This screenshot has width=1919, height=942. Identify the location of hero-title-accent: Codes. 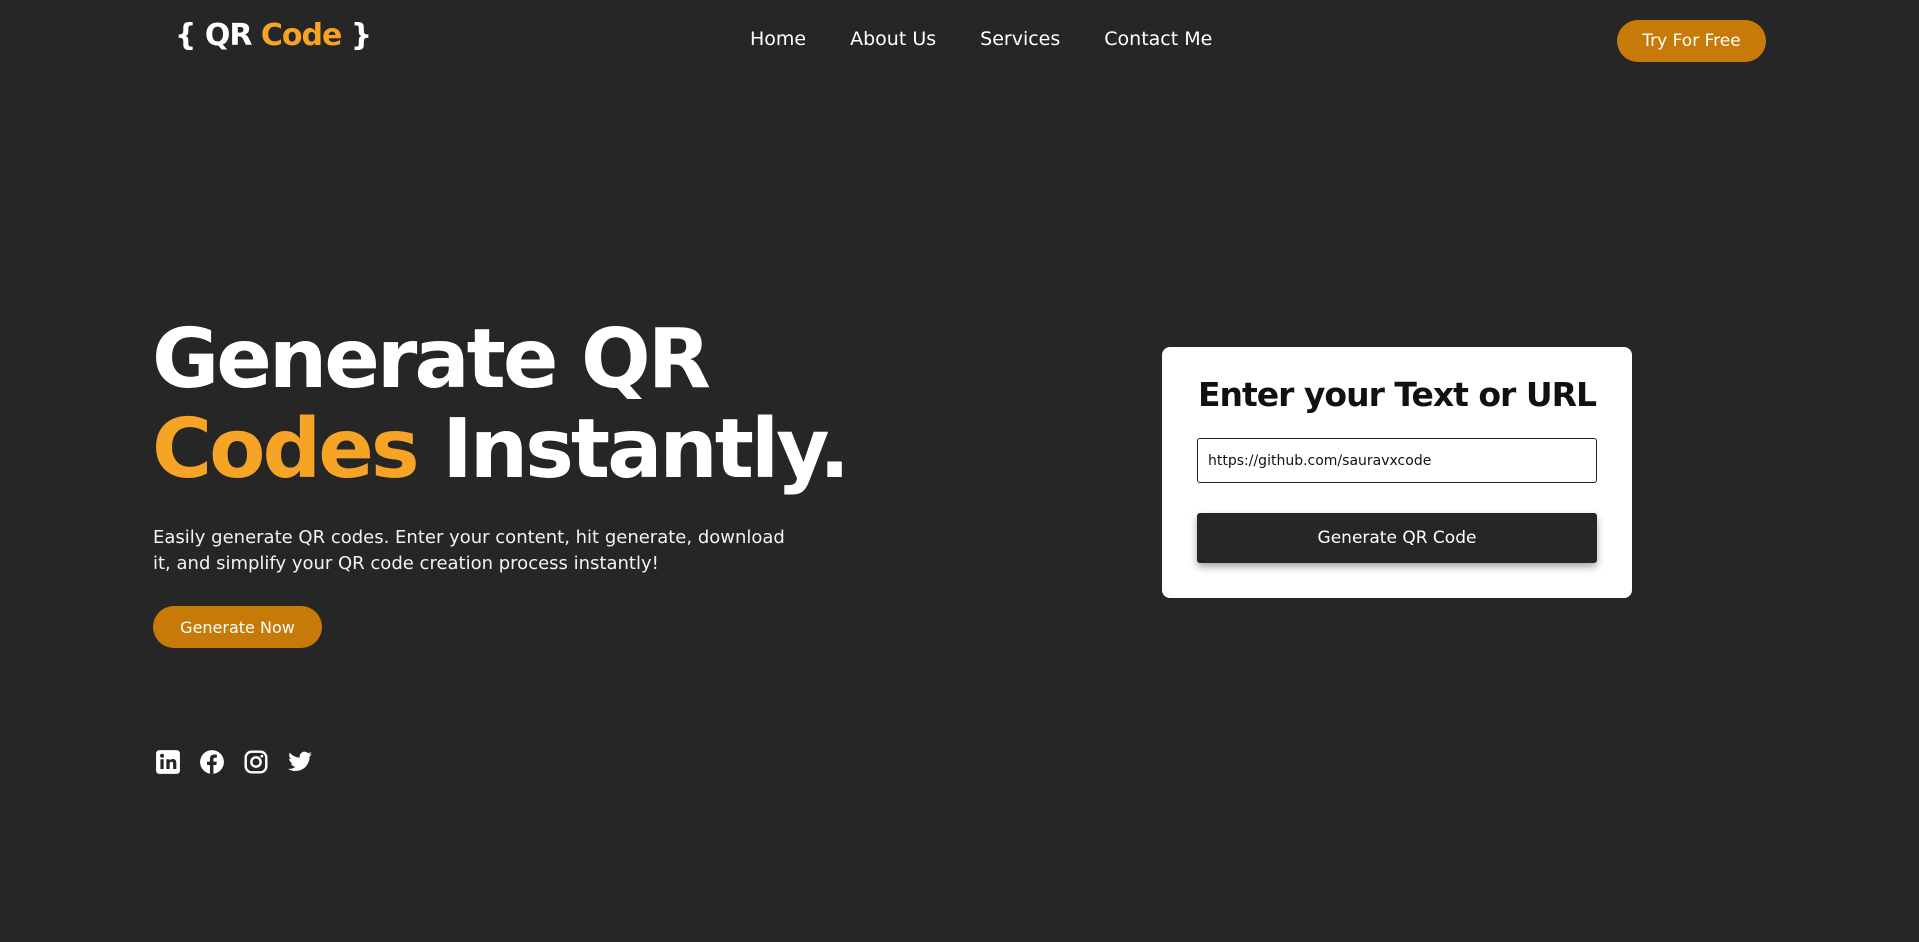
(286, 449).